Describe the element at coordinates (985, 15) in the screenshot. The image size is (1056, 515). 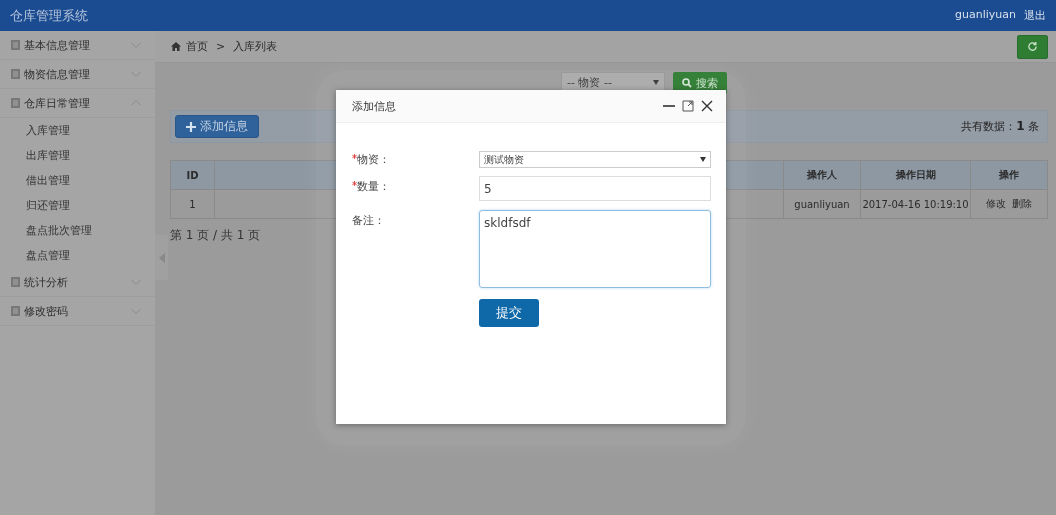
I see `user-name: guanliyuan` at that location.